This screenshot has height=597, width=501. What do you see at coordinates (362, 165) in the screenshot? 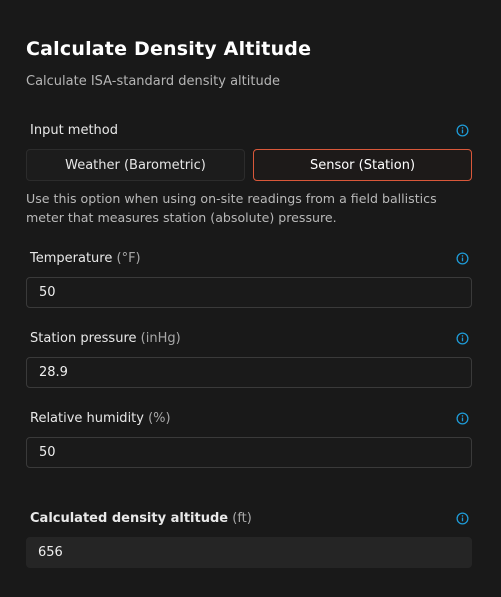
I see `sensor-station-option: Sensor (Station)` at bounding box center [362, 165].